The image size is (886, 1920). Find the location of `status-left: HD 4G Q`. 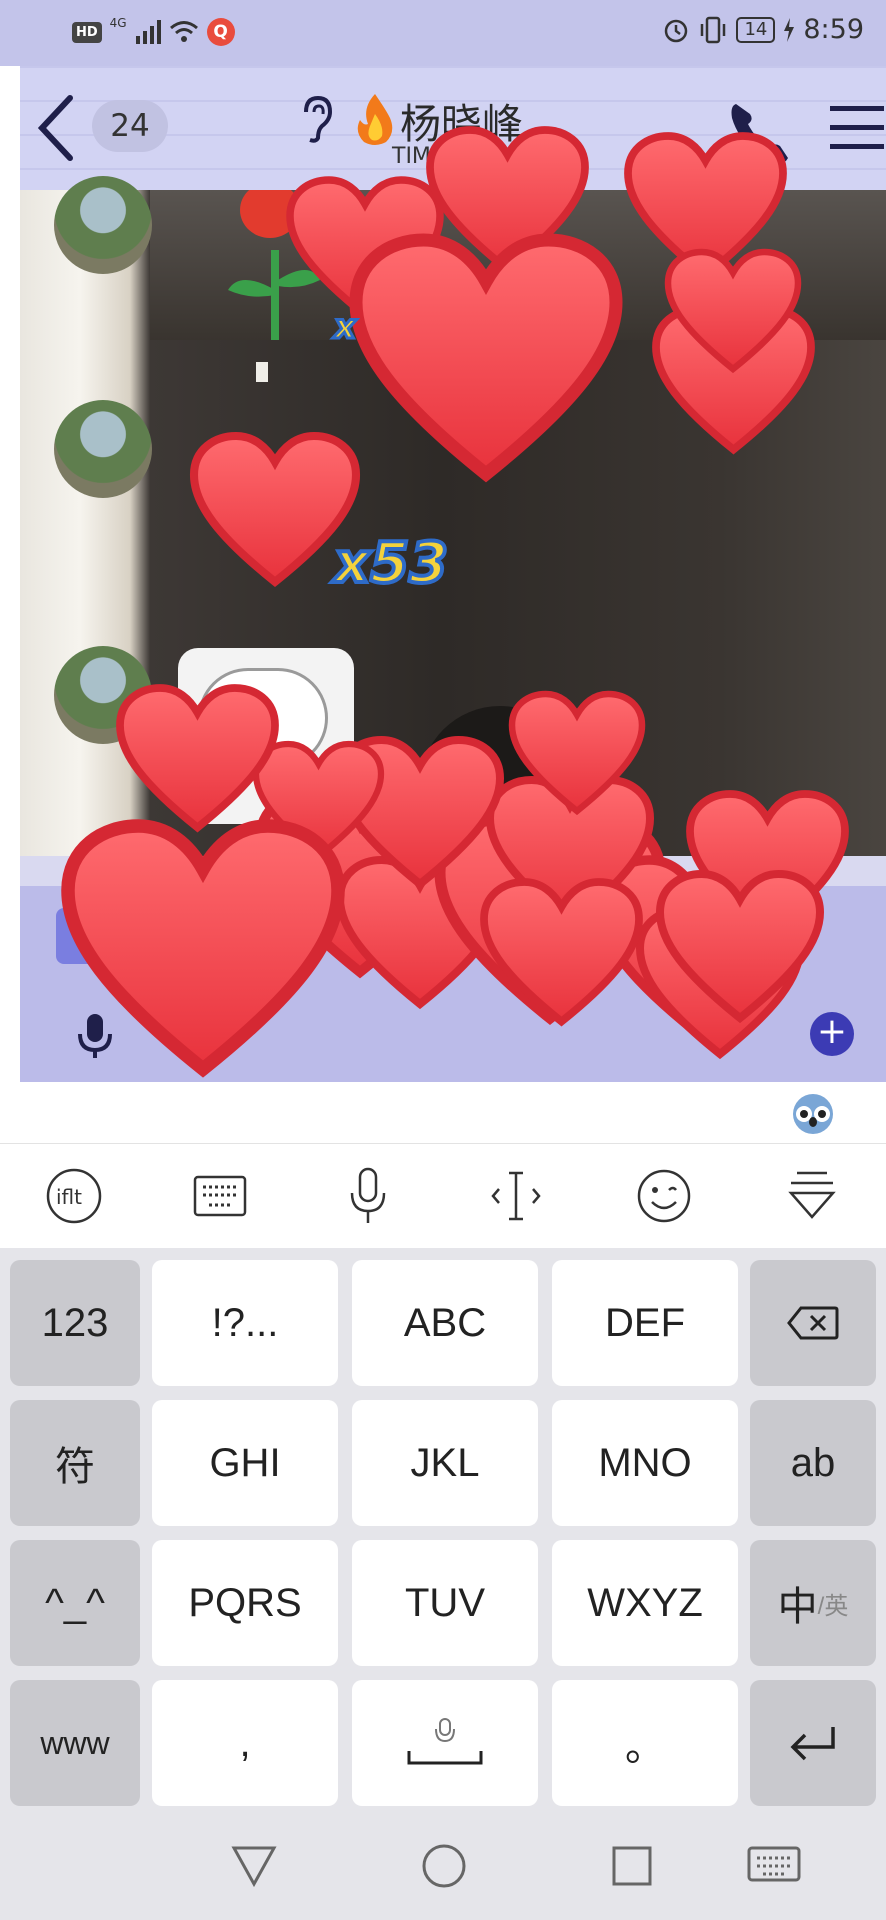

status-left: HD 4G Q is located at coordinates (153, 31).